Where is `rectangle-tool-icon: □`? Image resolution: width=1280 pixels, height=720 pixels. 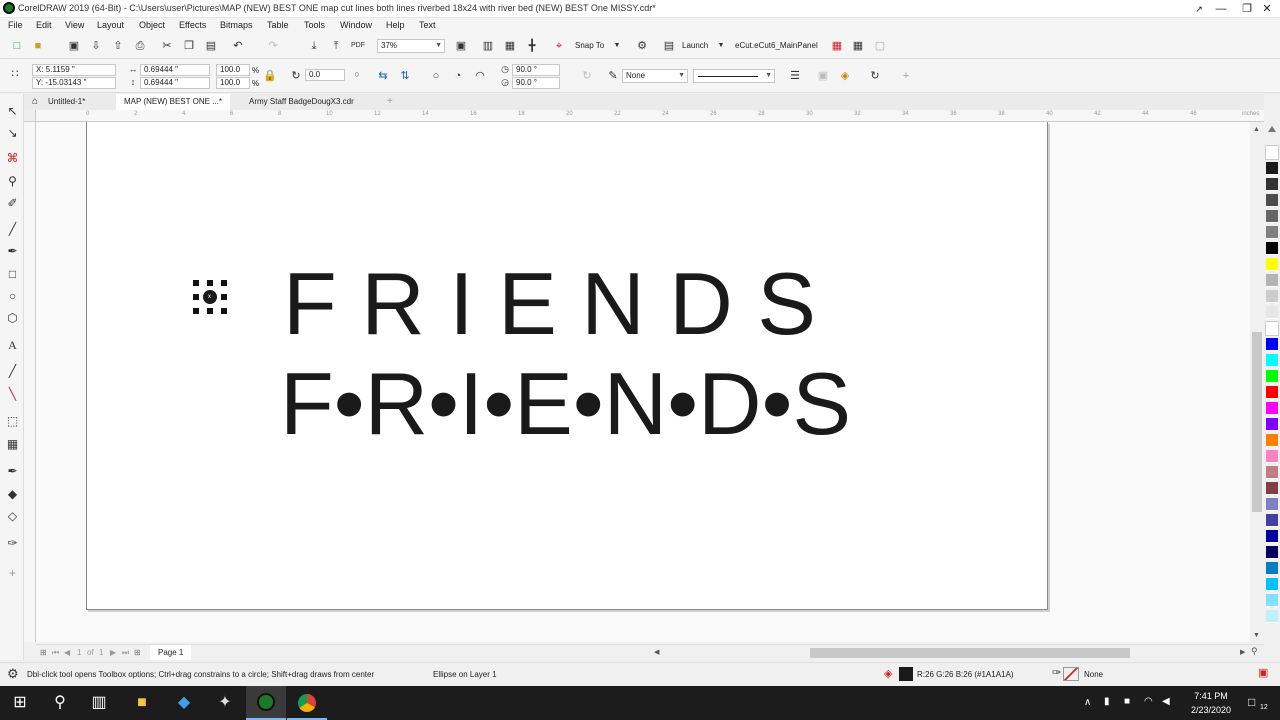
rectangle-tool-icon: □ is located at coordinates (12, 274).